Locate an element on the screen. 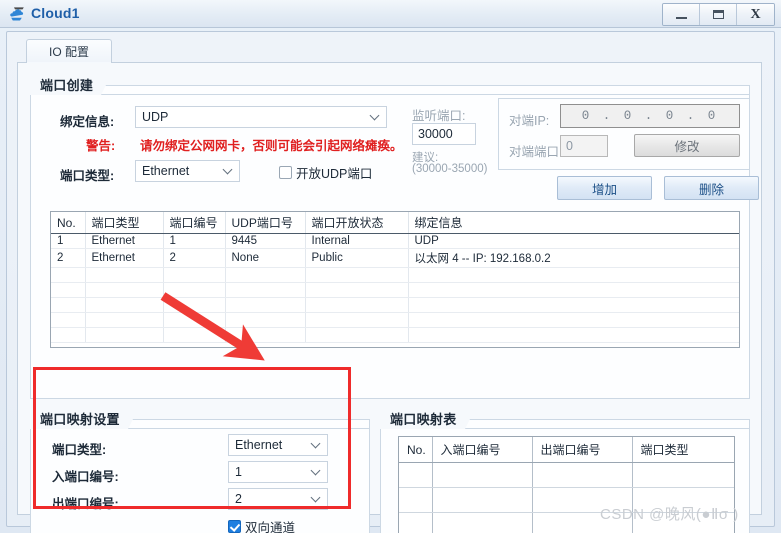  group-port-mapping-settings-title: 端口映射设置 is located at coordinates (84, 418).